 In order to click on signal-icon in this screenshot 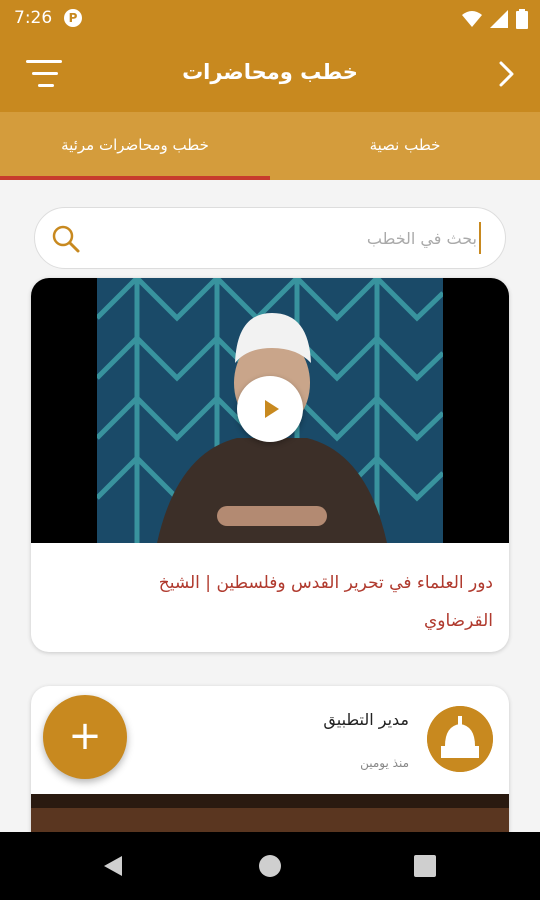, I will do `click(499, 19)`.